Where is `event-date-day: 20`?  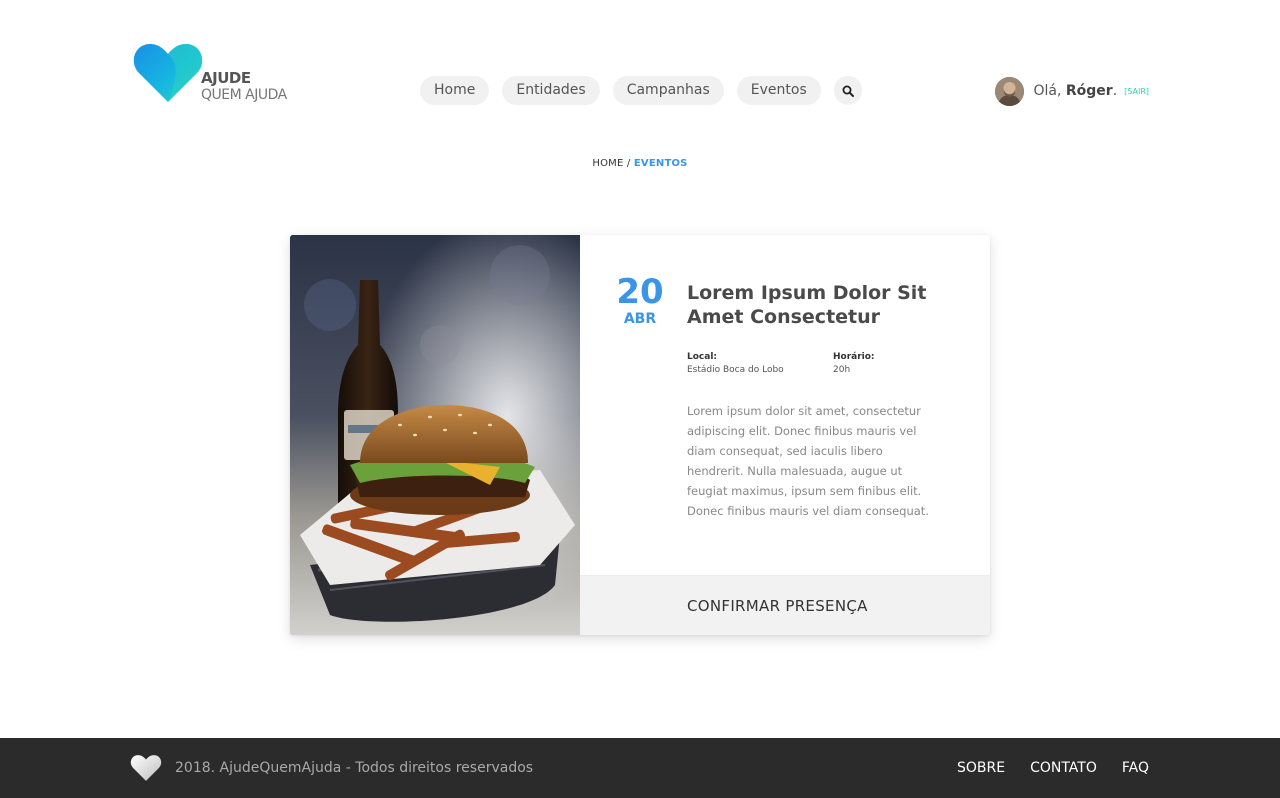 event-date-day: 20 is located at coordinates (640, 292).